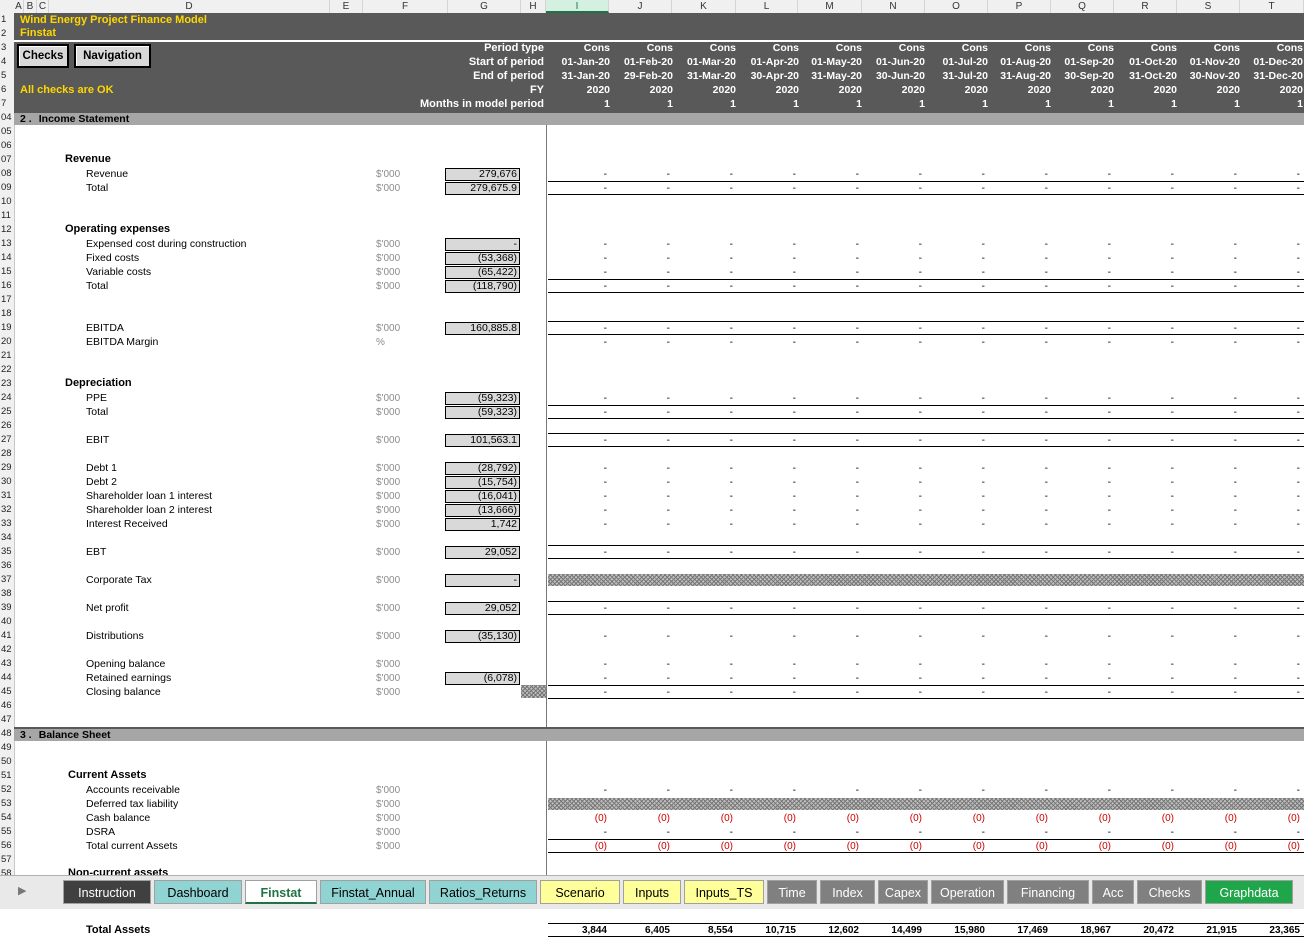 The image size is (1304, 937). I want to click on column-header-o: O, so click(956, 6).